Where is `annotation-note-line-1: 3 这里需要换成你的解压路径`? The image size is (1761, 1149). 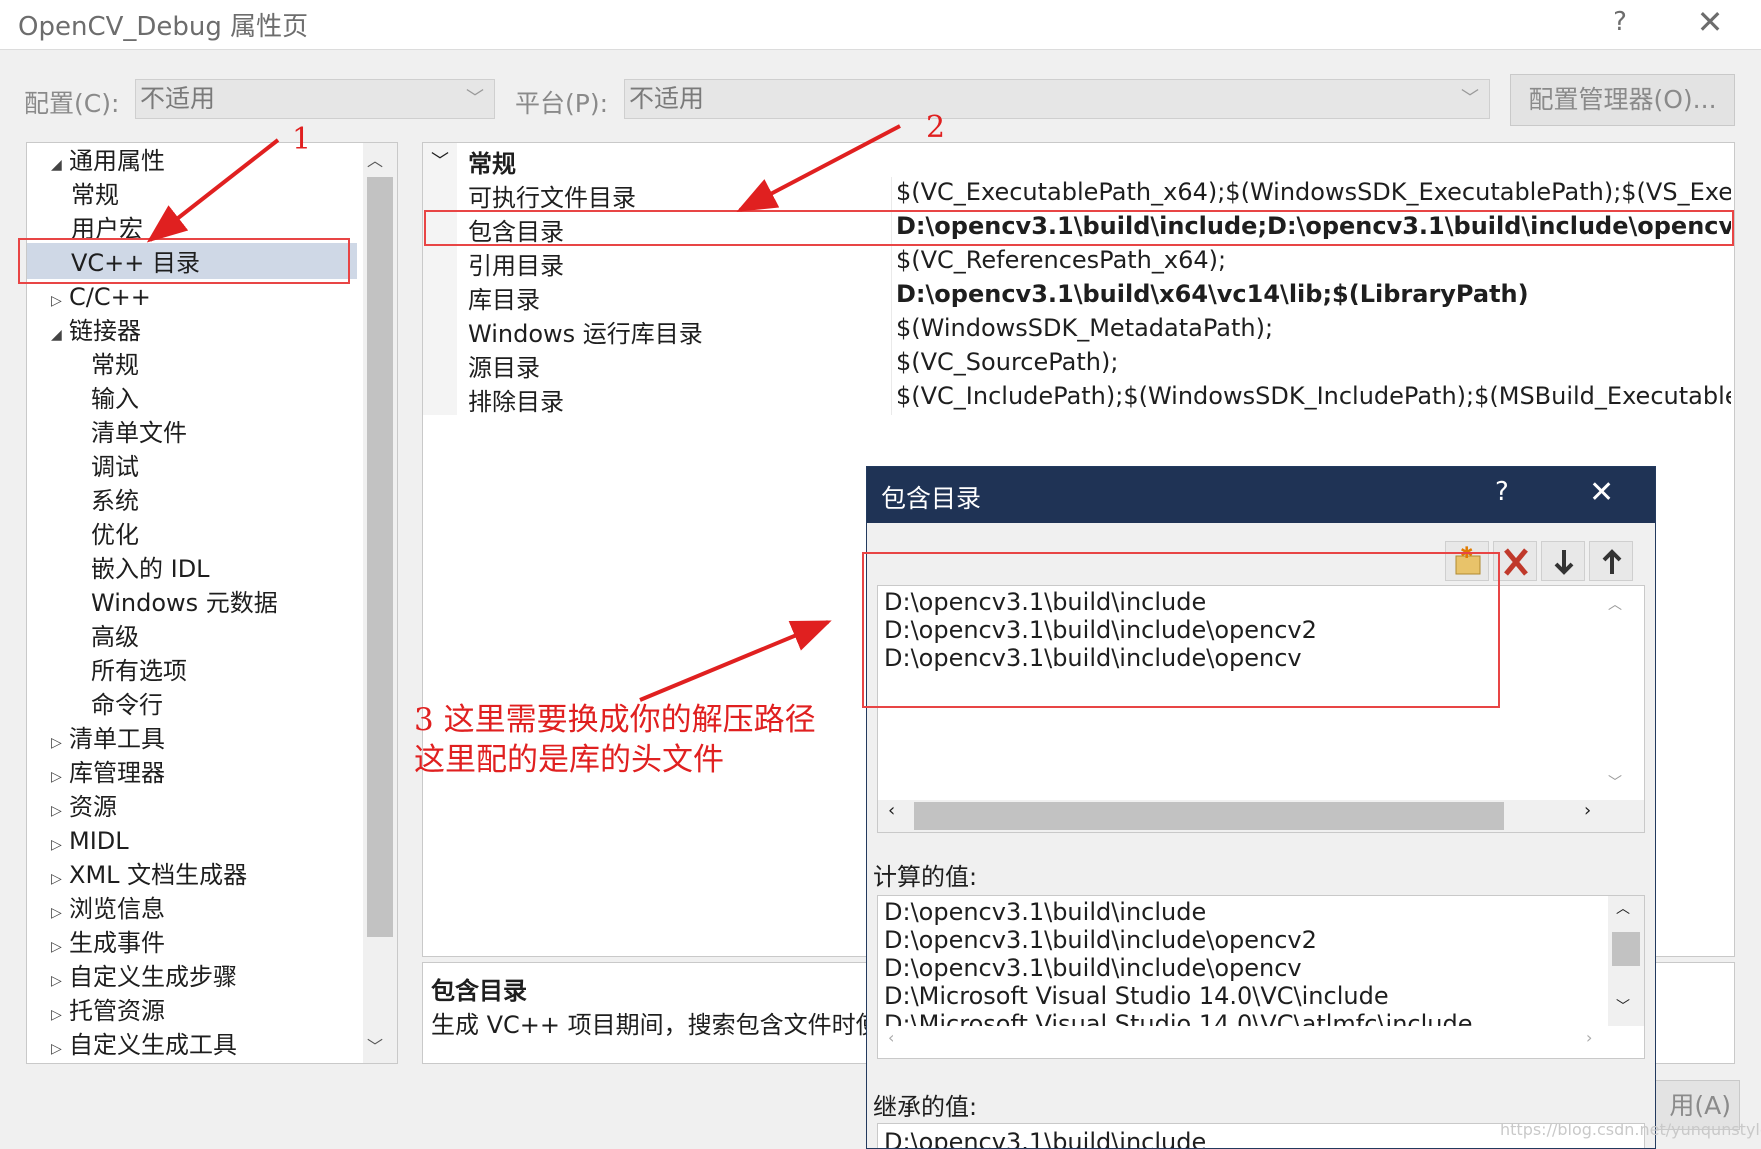
annotation-note-line-1: 3 这里需要换成你的解压路径 is located at coordinates (615, 720).